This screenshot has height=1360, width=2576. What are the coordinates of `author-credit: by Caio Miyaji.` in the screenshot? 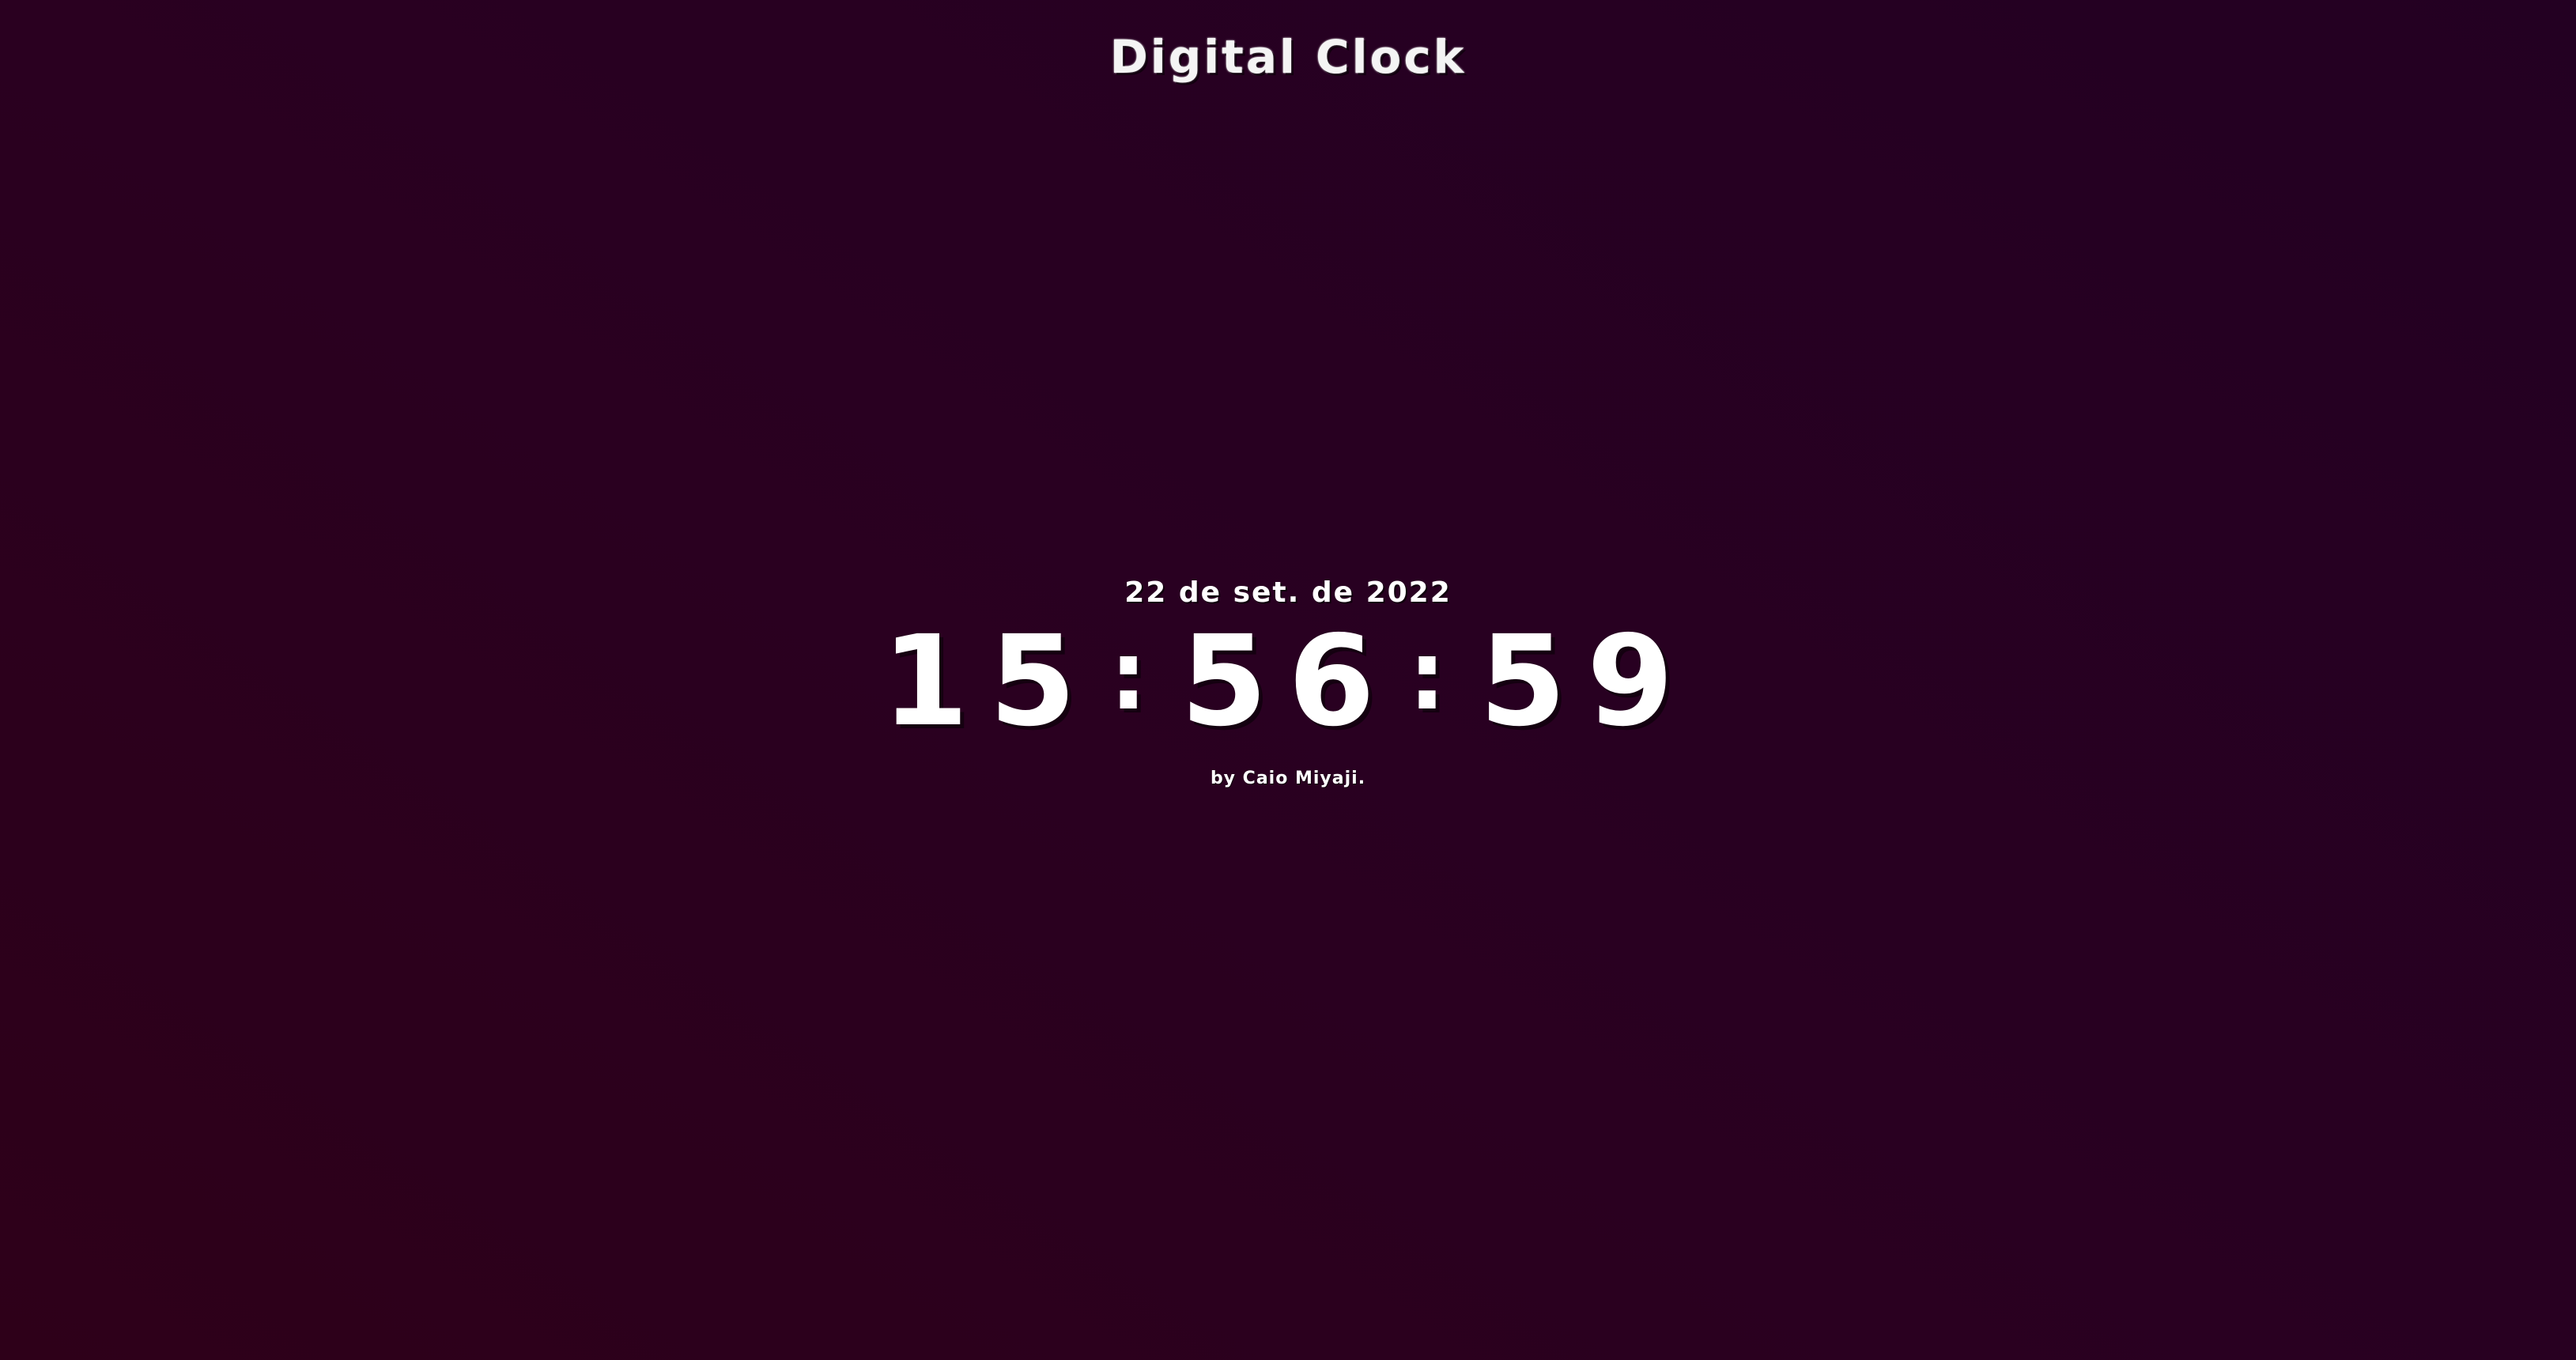 It's located at (1288, 778).